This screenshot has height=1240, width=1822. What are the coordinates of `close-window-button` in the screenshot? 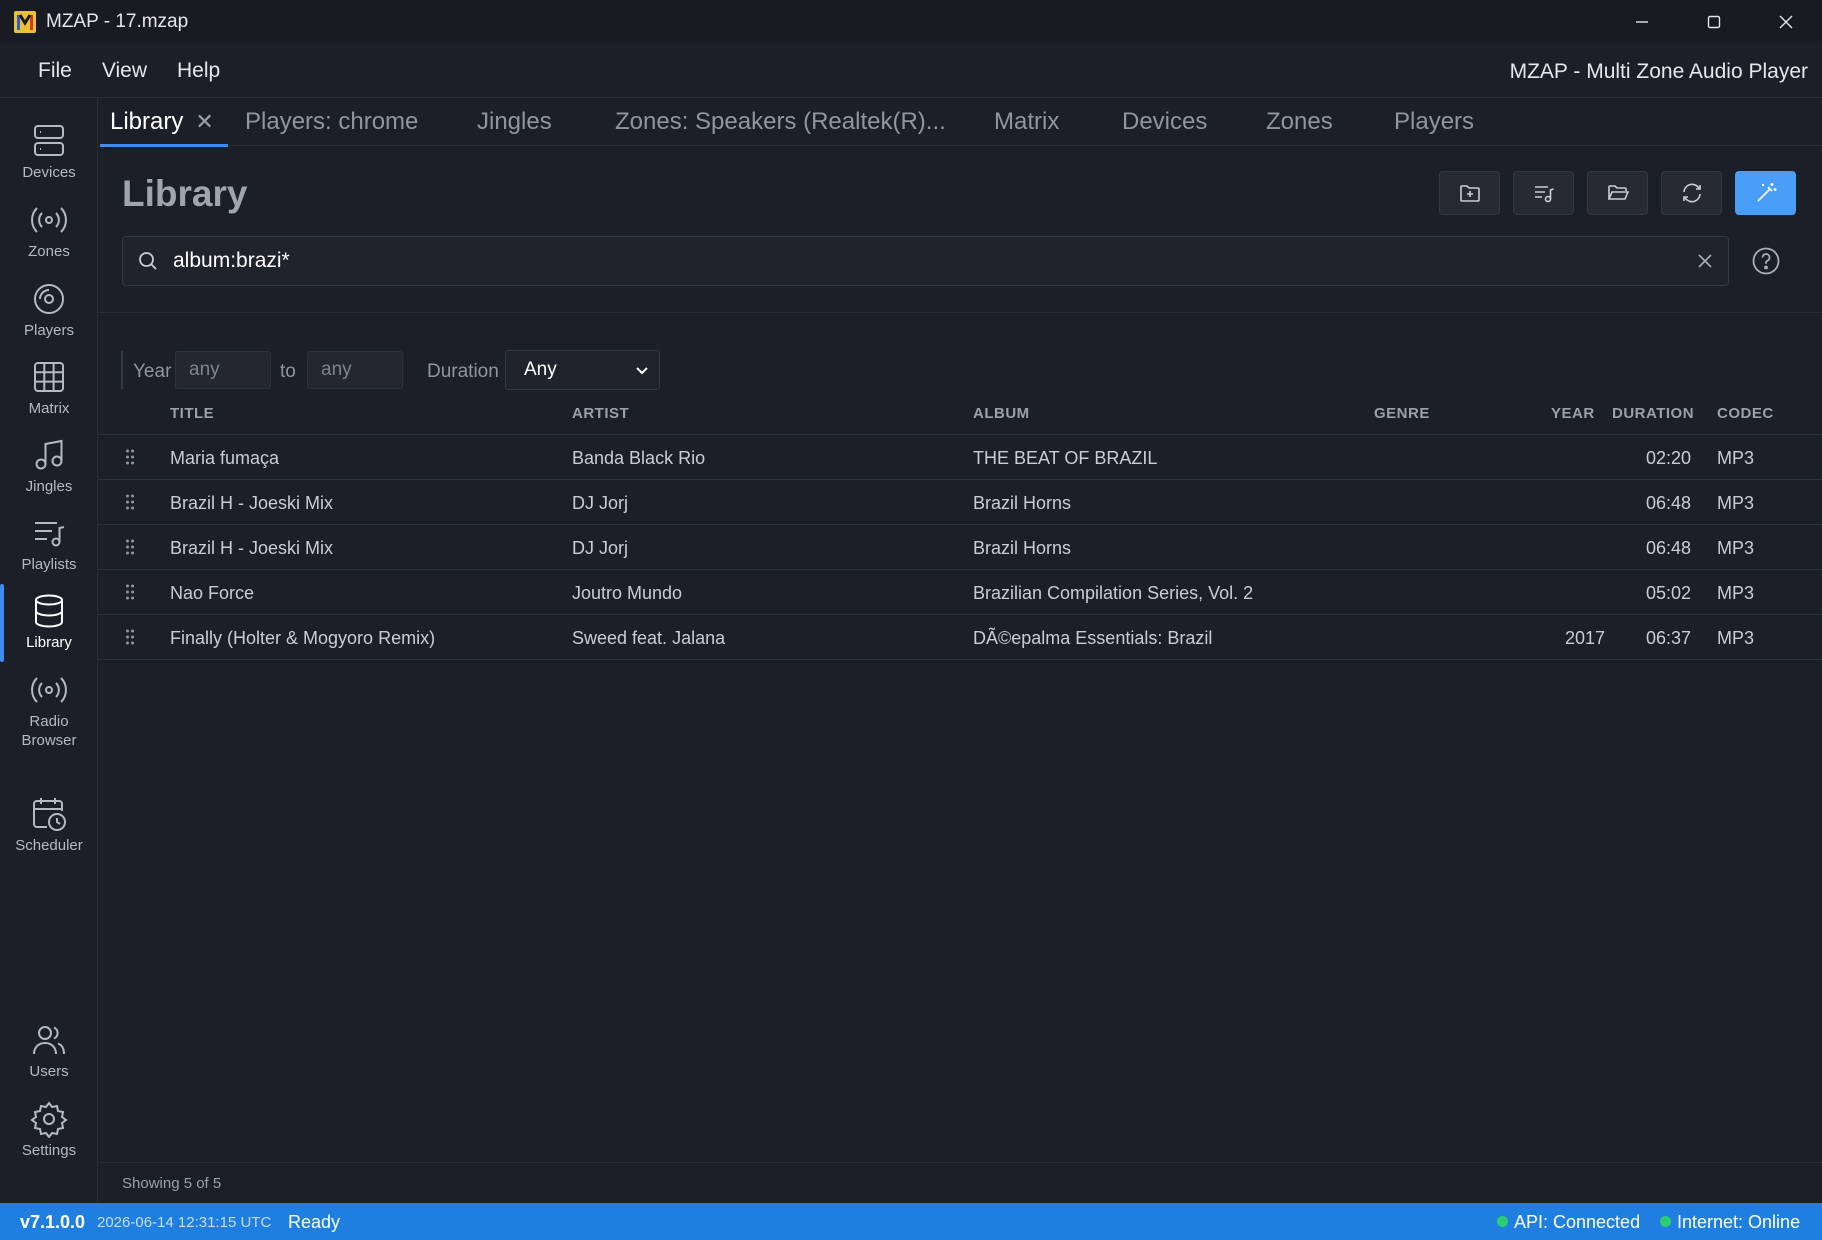 It's located at (1786, 22).